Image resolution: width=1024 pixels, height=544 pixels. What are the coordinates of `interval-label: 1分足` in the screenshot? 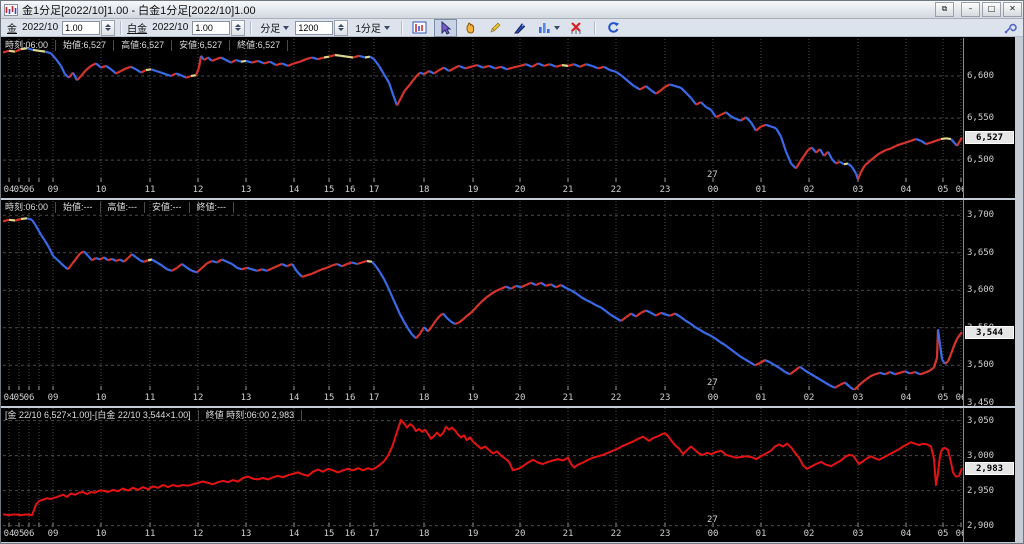 It's located at (368, 29).